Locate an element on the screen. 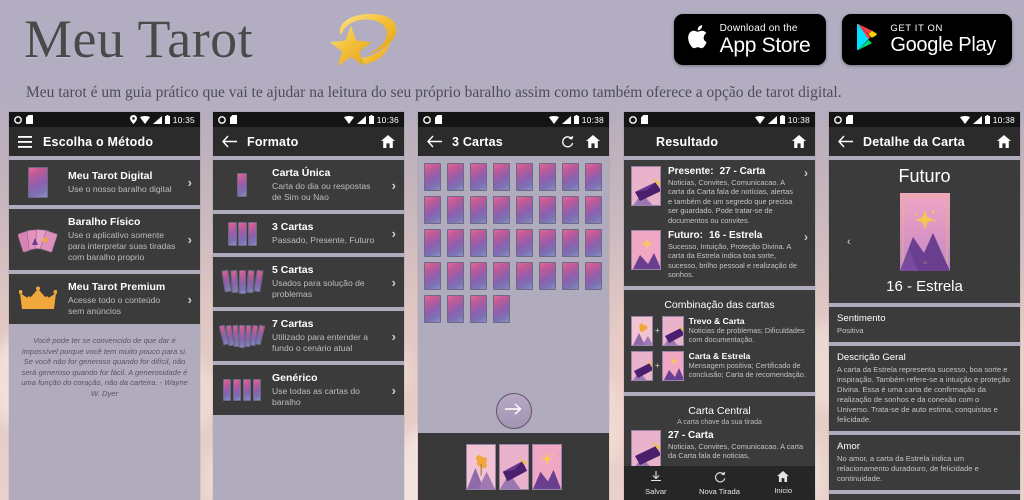 This screenshot has width=1024, height=500. app-bar-title: Escolha o Método is located at coordinates (98, 141).